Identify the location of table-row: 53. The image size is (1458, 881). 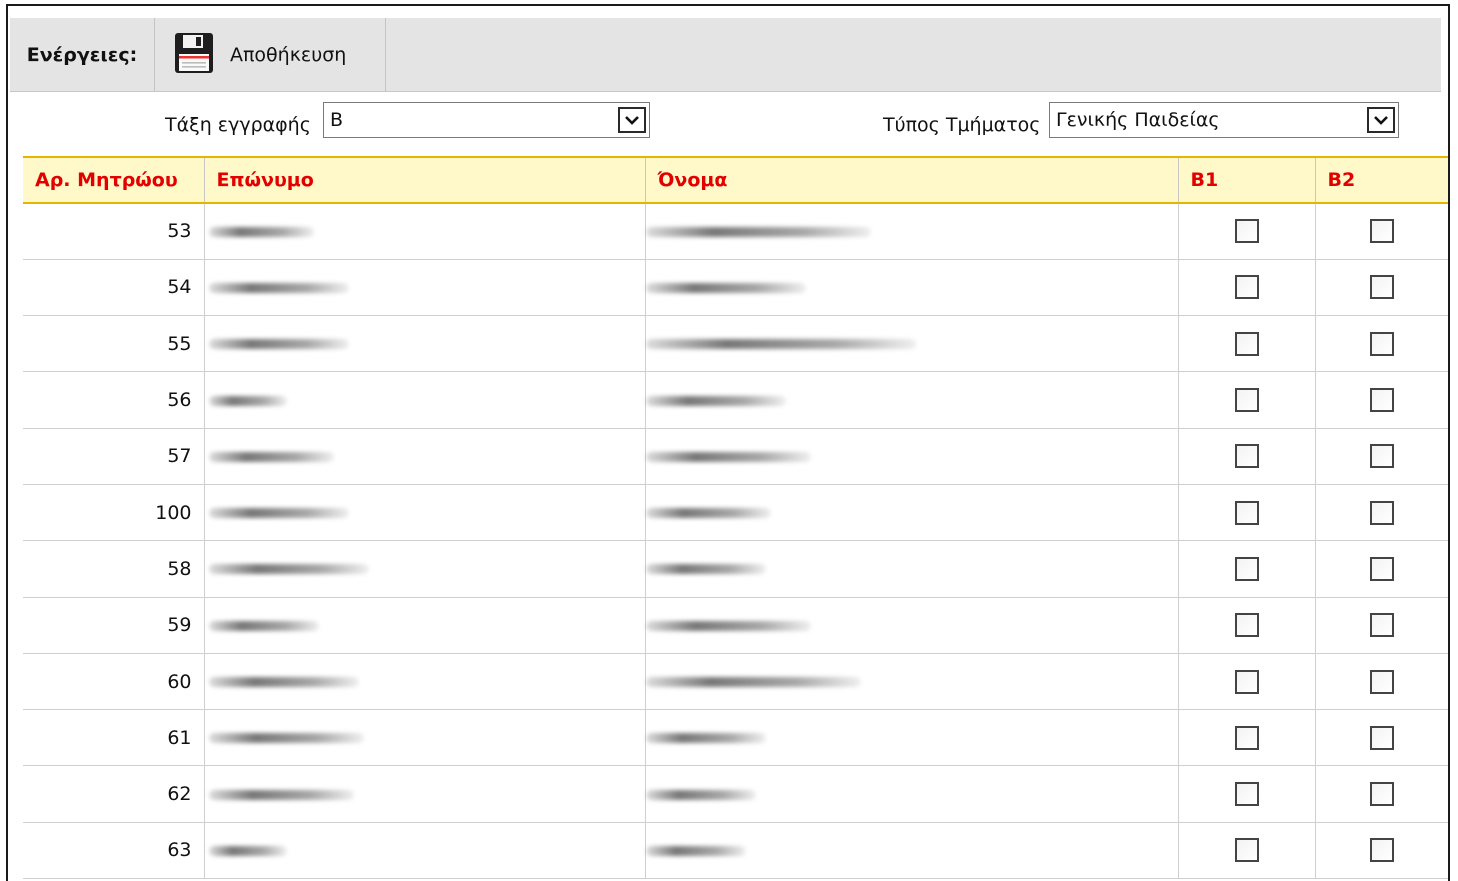
(735, 231).